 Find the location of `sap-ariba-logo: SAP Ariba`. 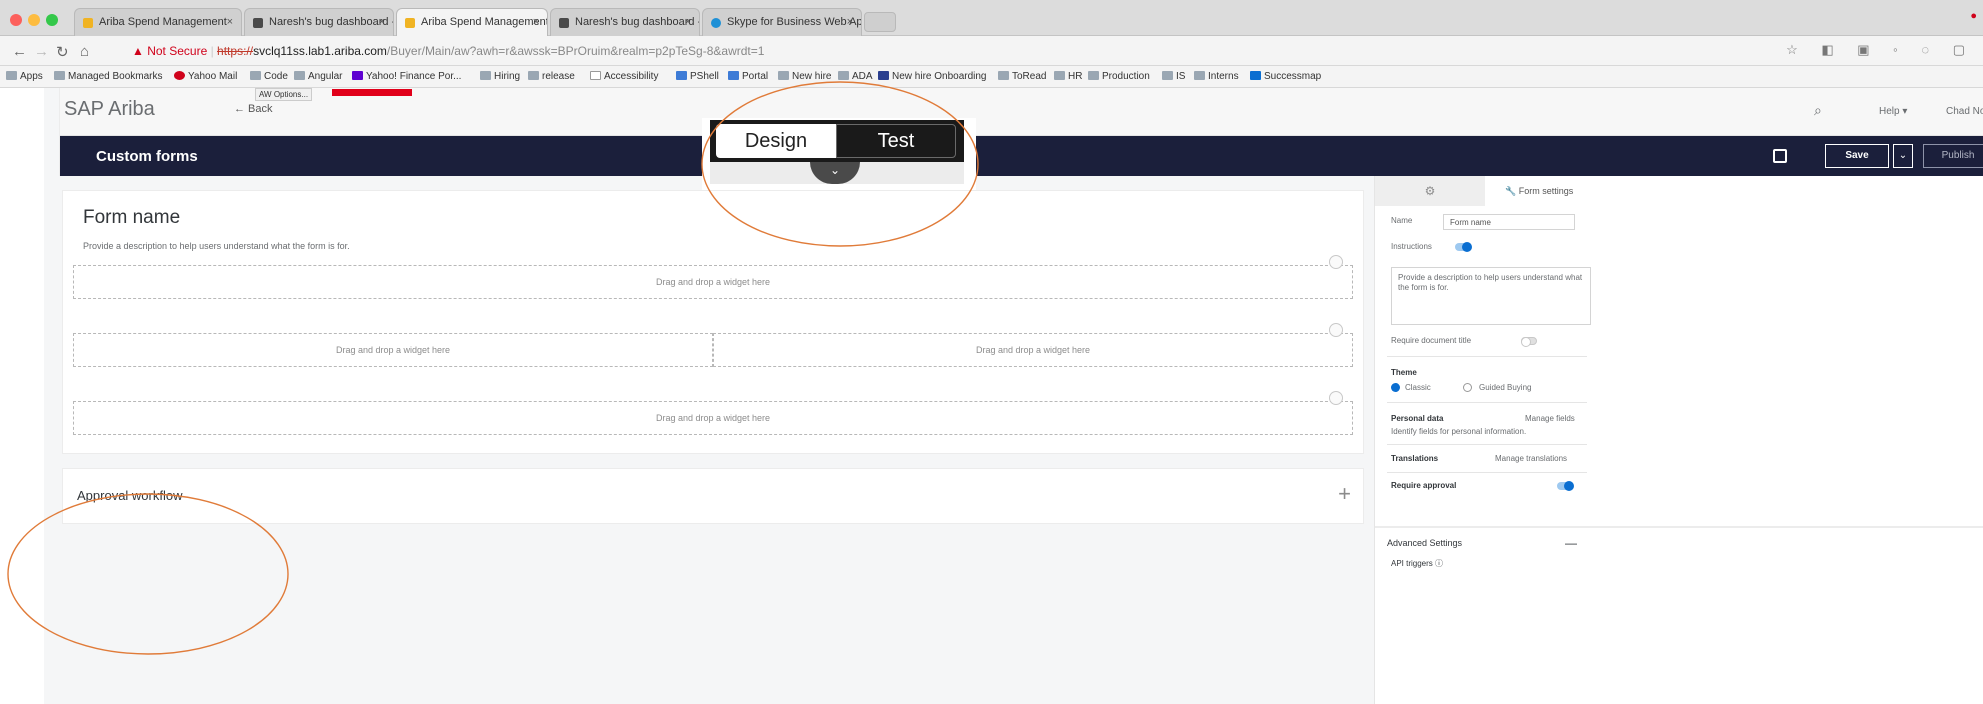

sap-ariba-logo: SAP Ariba is located at coordinates (109, 109).